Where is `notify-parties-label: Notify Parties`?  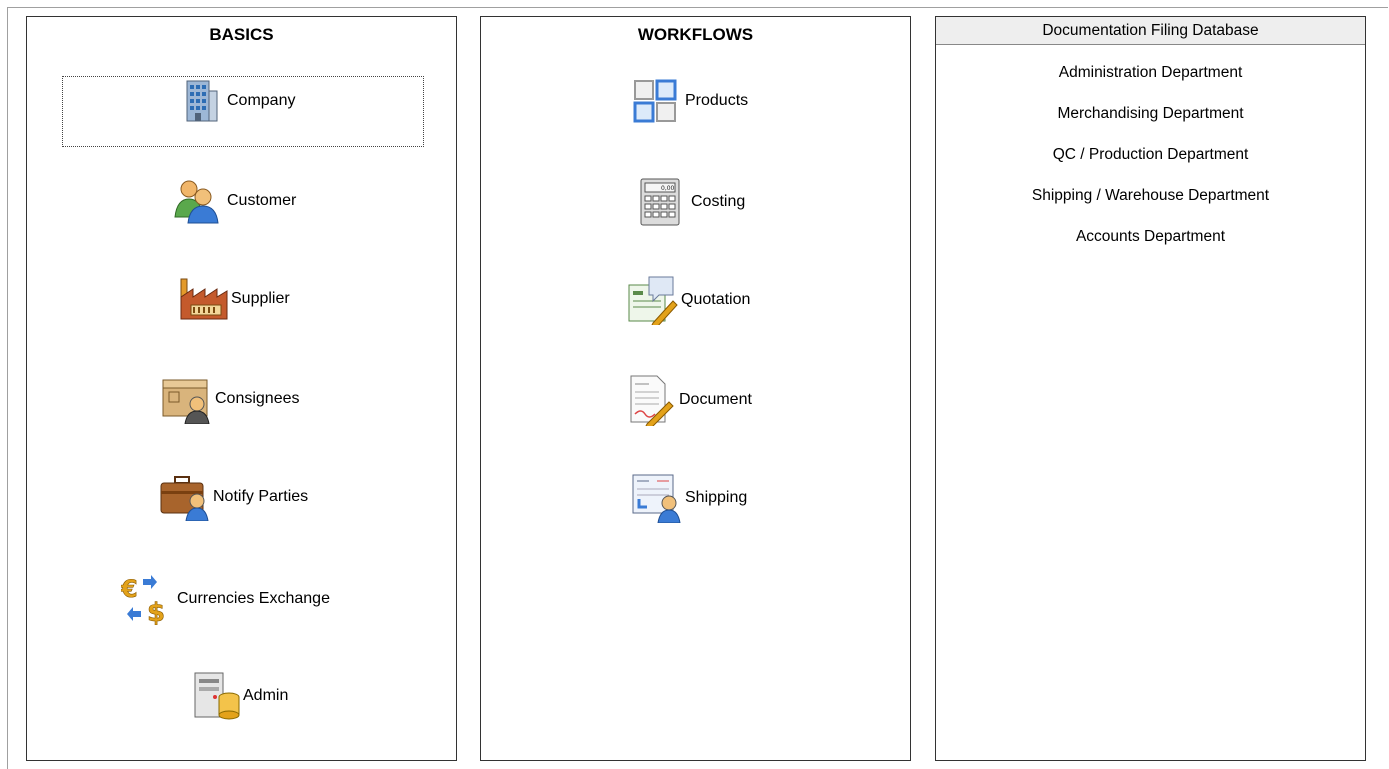 notify-parties-label: Notify Parties is located at coordinates (261, 496).